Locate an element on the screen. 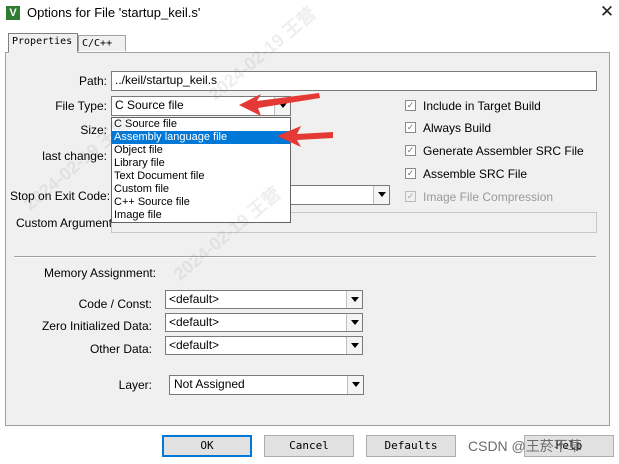 The width and height of the screenshot is (619, 464). zero-init-label: Zero Initialized Data: is located at coordinates (96, 326).